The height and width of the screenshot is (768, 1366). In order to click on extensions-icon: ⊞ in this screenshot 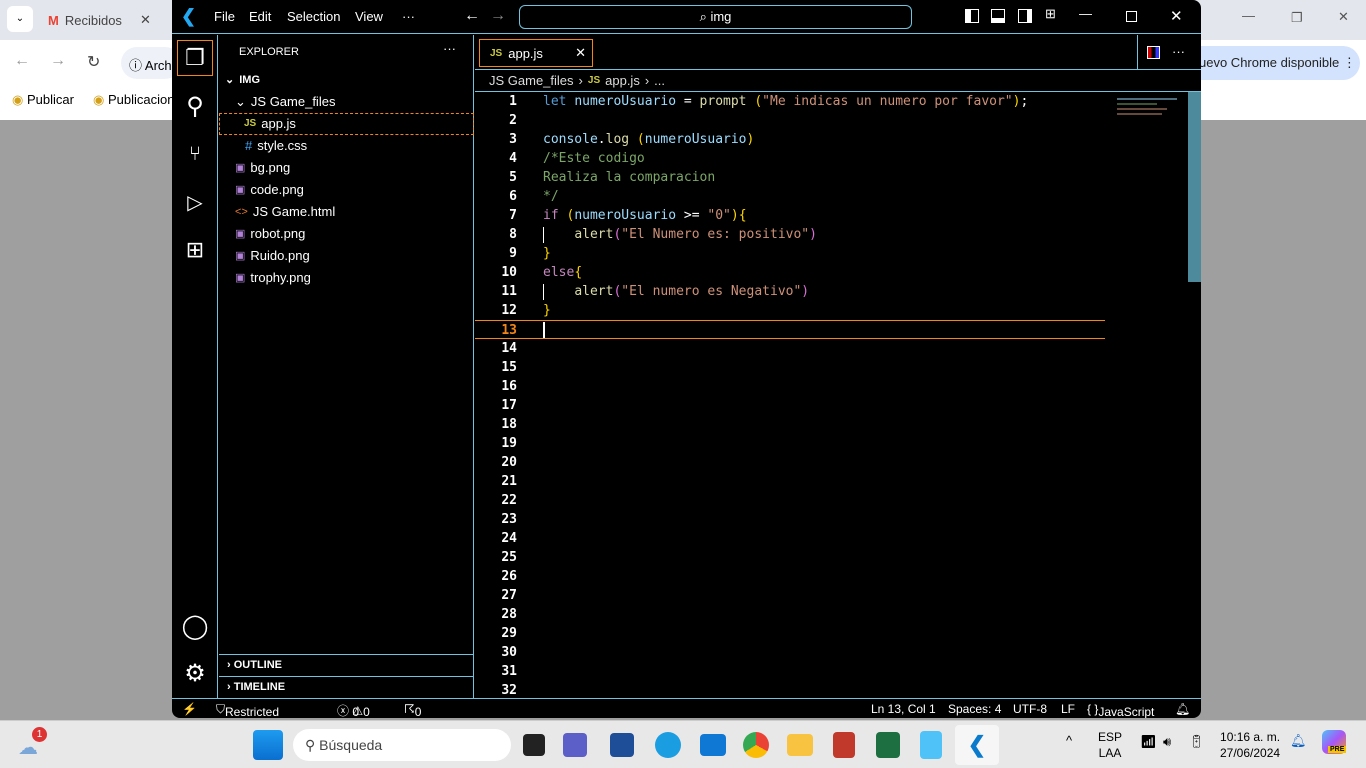, I will do `click(195, 250)`.